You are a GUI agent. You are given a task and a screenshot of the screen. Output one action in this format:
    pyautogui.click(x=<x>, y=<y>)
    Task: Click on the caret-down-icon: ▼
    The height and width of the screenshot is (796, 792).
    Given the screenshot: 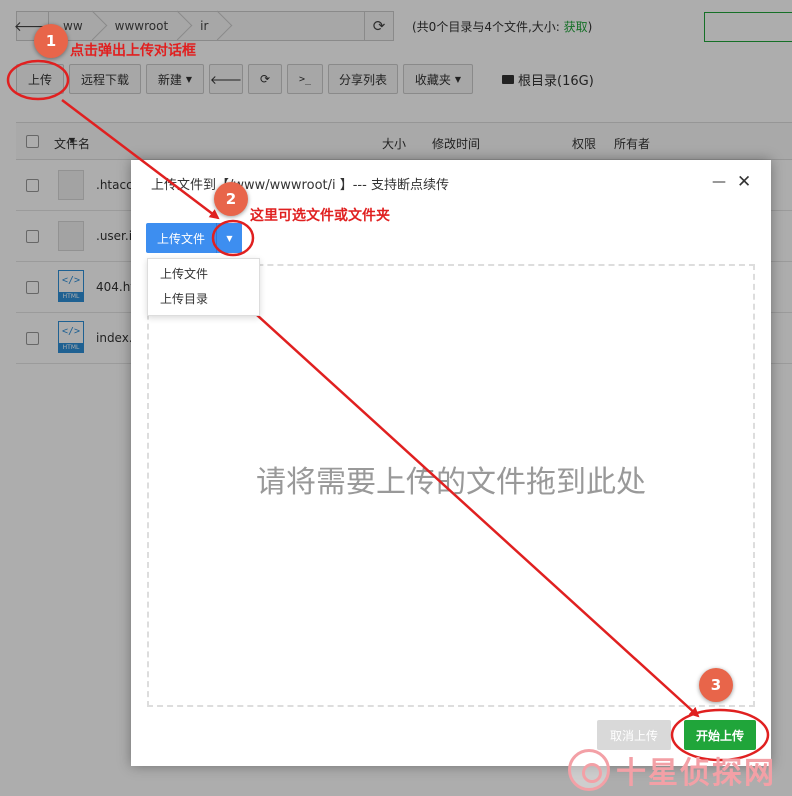 What is the action you would take?
    pyautogui.click(x=229, y=238)
    